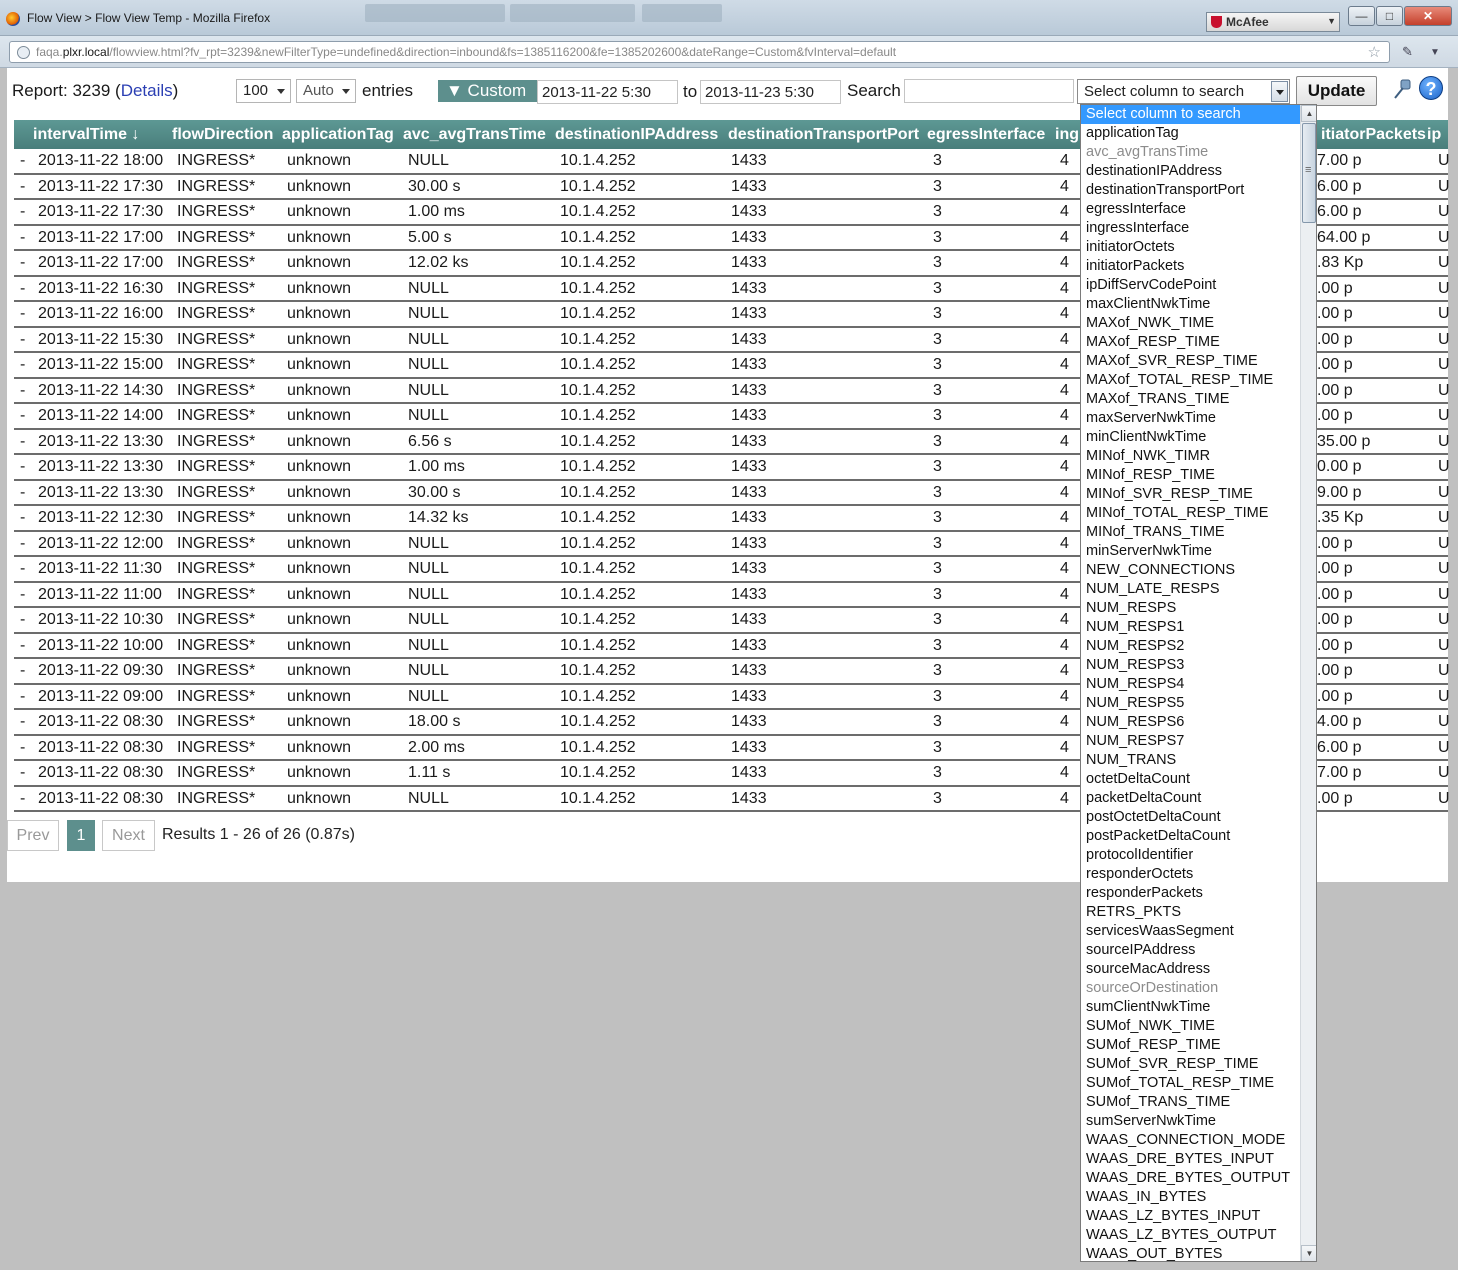 The image size is (1458, 1270). Describe the element at coordinates (1190, 1253) in the screenshot. I see `dropdown-option: WAAS_OUT_BYTES` at that location.